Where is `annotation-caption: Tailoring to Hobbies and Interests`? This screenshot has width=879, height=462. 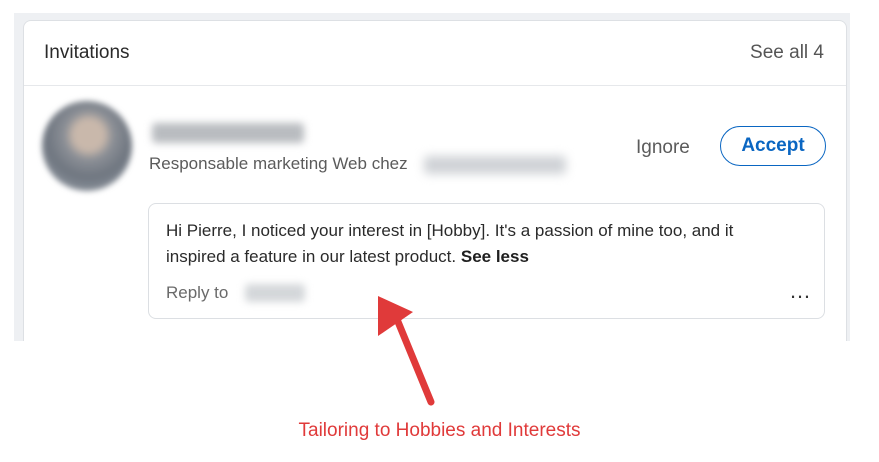
annotation-caption: Tailoring to Hobbies and Interests is located at coordinates (439, 430).